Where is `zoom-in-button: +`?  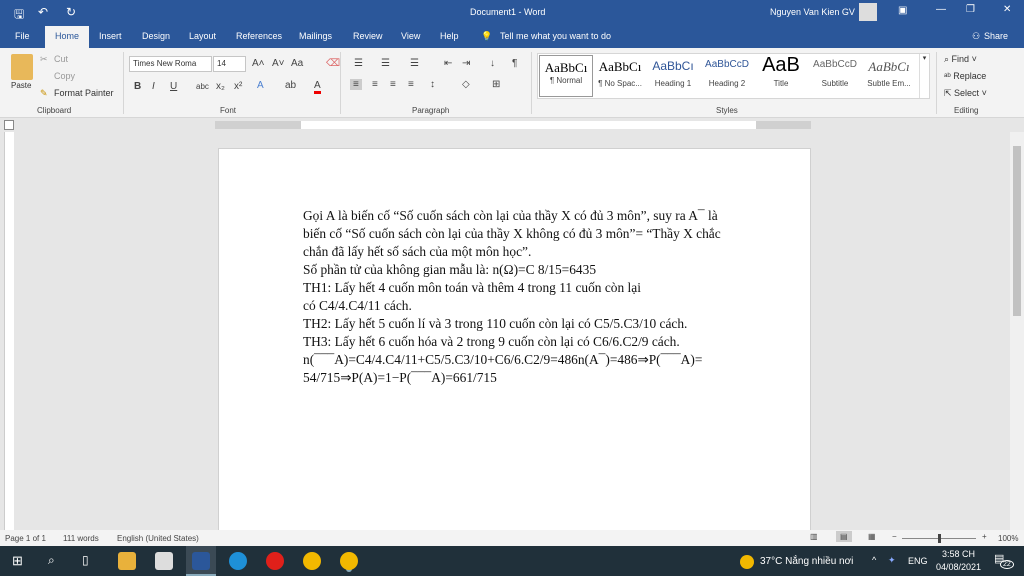 zoom-in-button: + is located at coordinates (984, 536).